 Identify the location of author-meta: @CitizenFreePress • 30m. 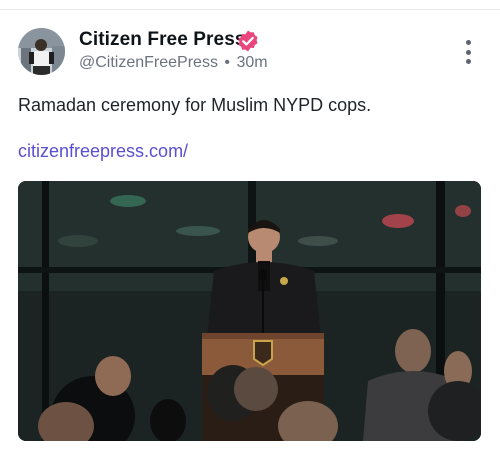
(173, 63).